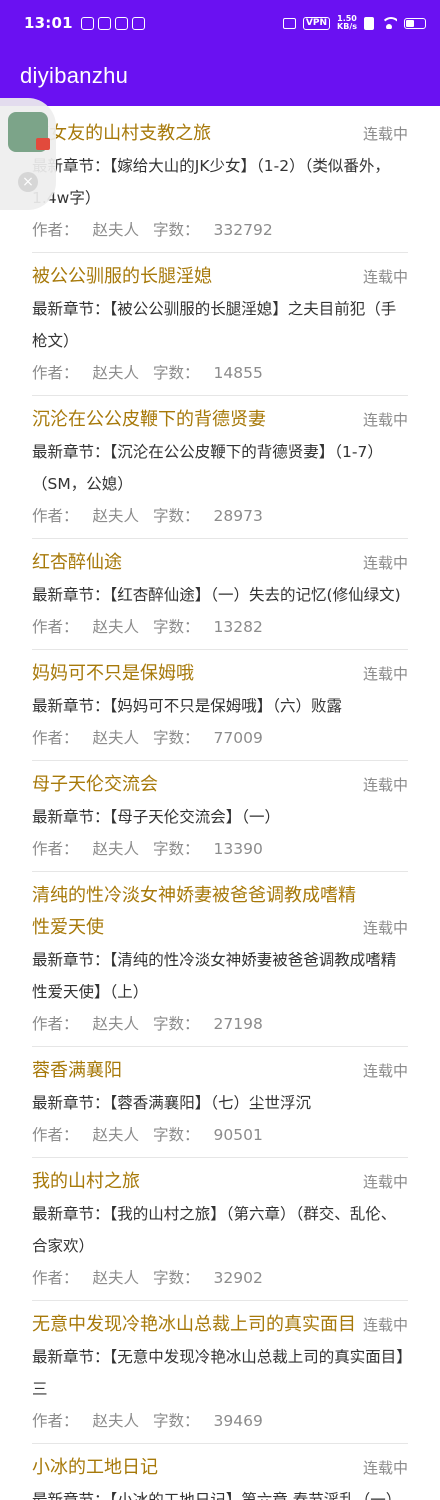 The image size is (440, 1500). What do you see at coordinates (255, 595) in the screenshot?
I see `latest-chapter-title: 【红杏醉仙途】（一）失去的记忆(修仙绿文)` at bounding box center [255, 595].